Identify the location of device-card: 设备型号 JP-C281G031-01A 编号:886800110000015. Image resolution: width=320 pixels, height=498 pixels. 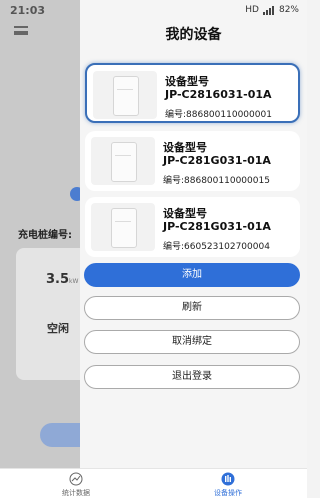
(192, 161).